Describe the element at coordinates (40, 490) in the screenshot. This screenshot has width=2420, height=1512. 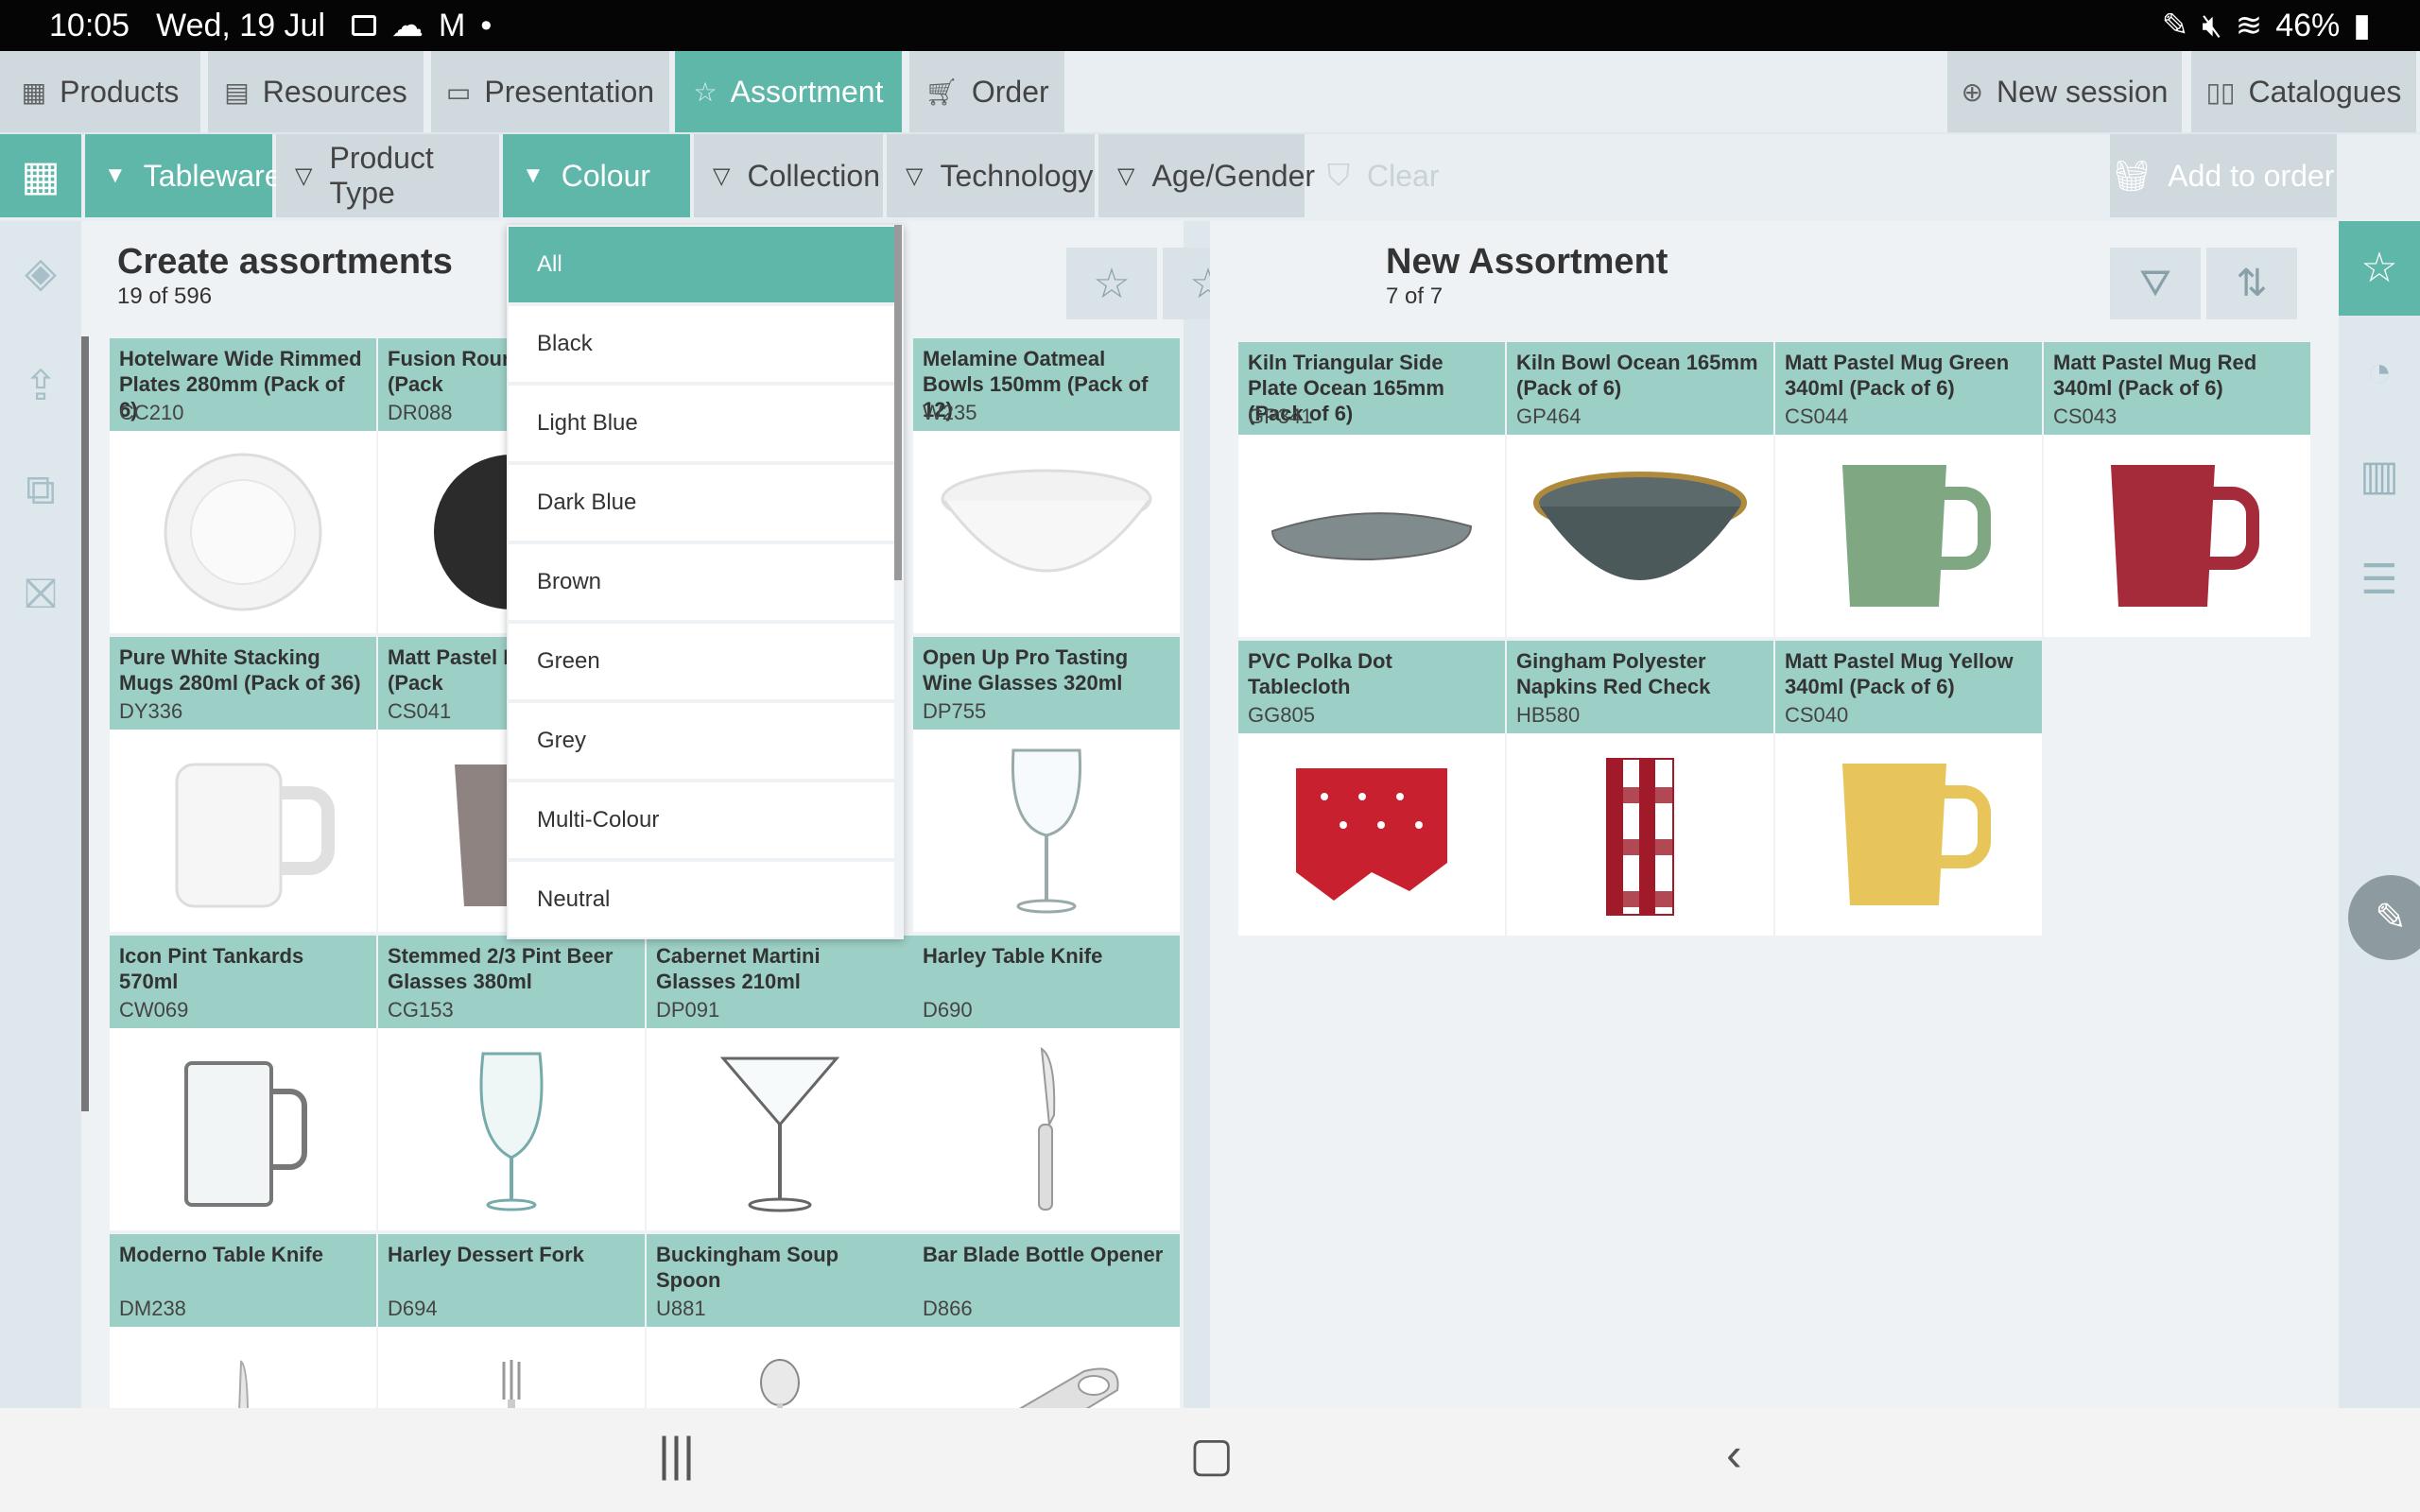
I see `copy-icon: ⧉` at that location.